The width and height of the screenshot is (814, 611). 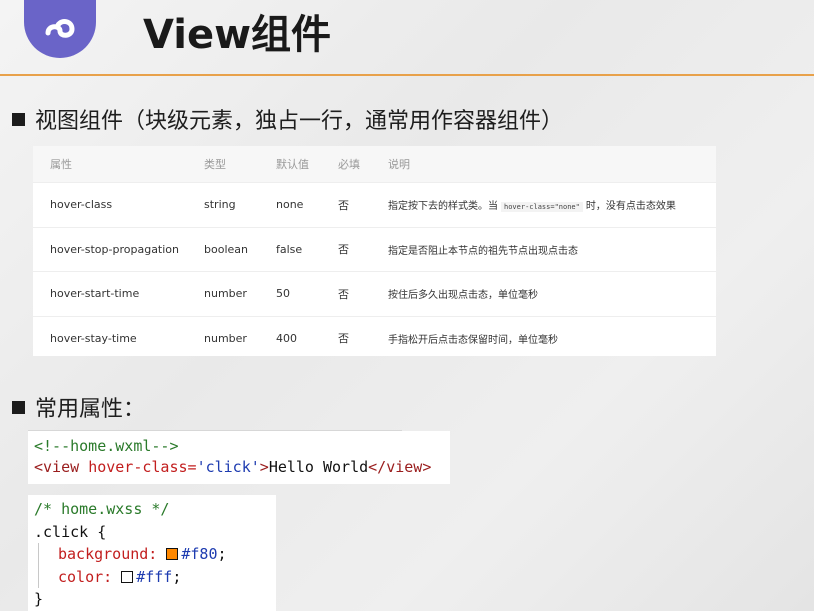 I want to click on cell-desc-pre: 指定按下去的样式类。当, so click(x=443, y=207).